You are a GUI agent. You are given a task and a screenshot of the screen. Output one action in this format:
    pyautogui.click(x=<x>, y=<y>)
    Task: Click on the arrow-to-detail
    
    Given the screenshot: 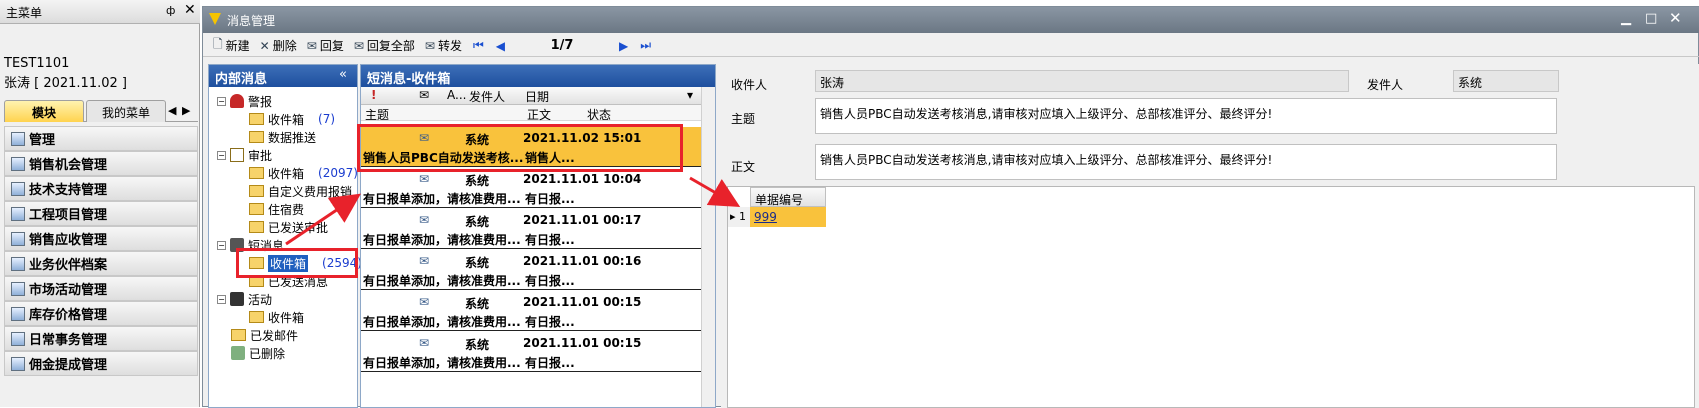 What is the action you would take?
    pyautogui.click(x=715, y=192)
    